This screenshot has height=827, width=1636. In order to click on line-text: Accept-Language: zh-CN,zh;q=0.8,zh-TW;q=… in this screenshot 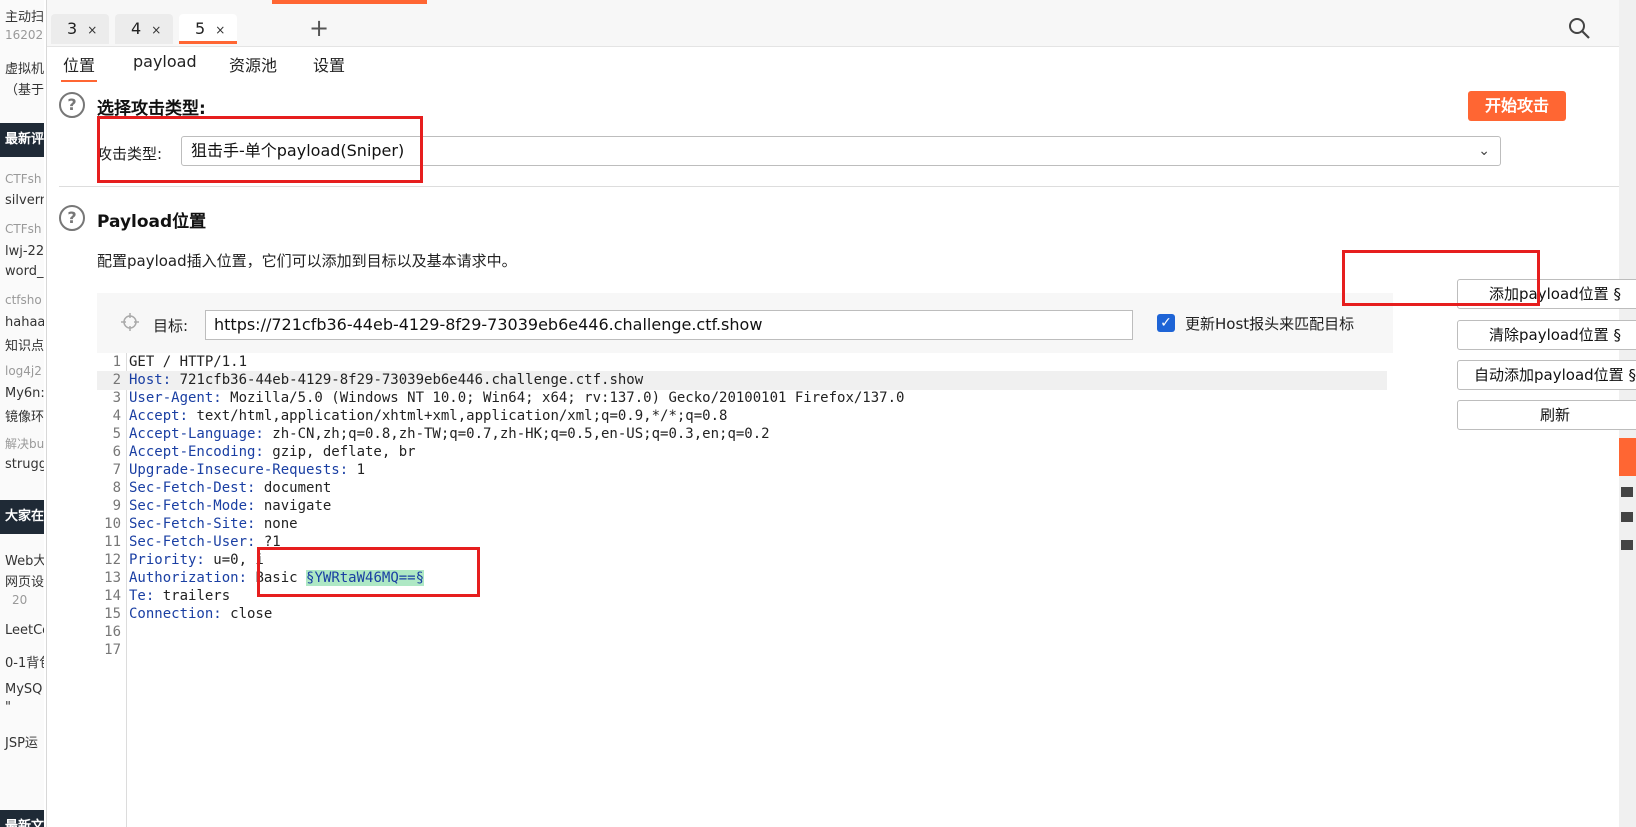, I will do `click(449, 434)`.